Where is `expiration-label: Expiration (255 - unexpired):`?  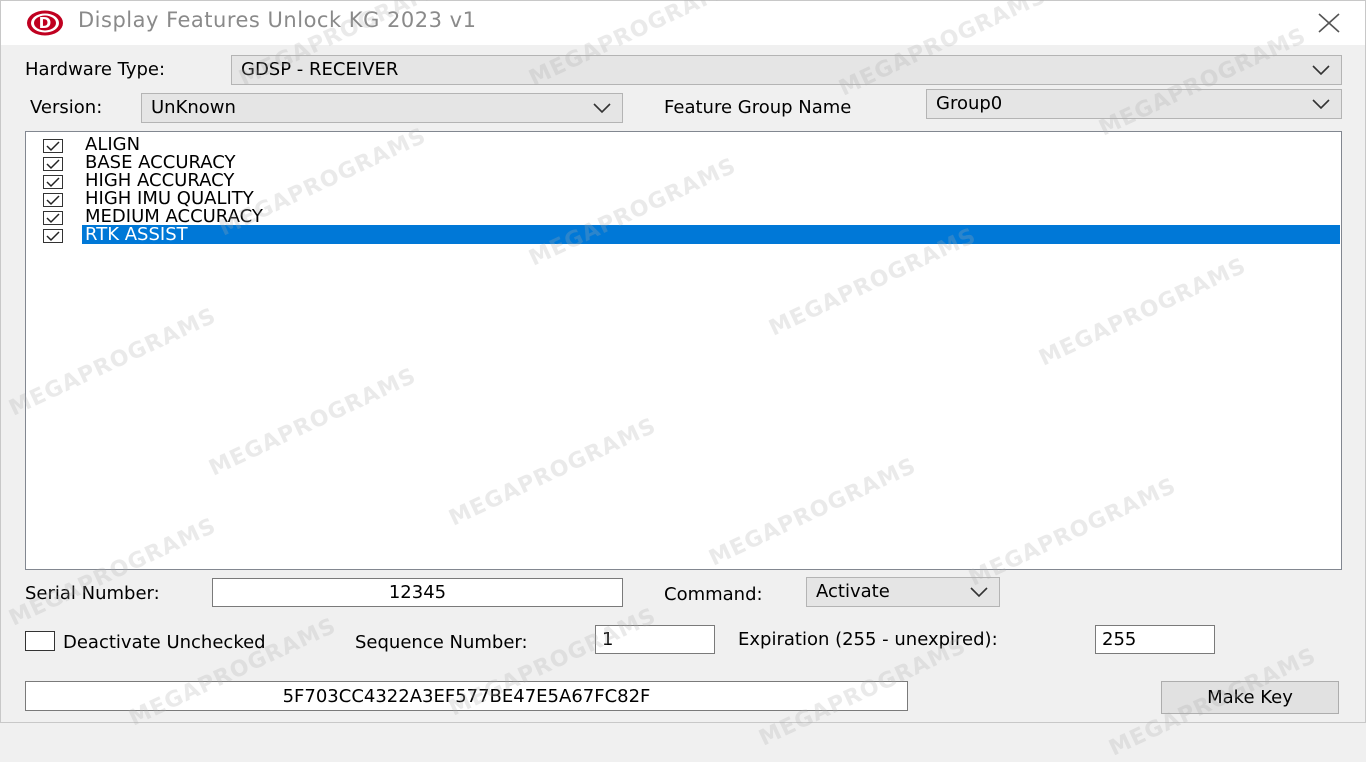 expiration-label: Expiration (255 - unexpired): is located at coordinates (868, 639).